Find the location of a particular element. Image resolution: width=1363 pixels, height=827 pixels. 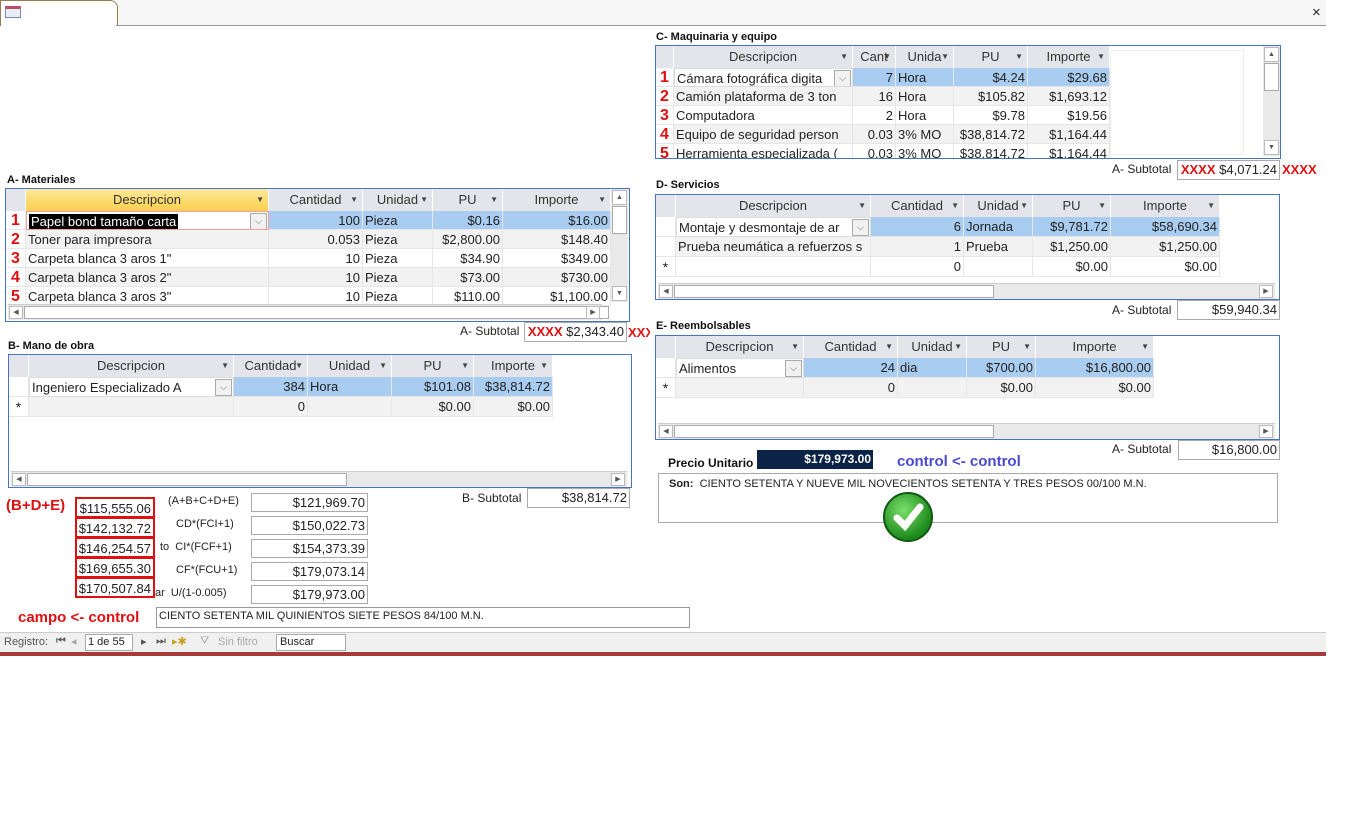

control-value-field: $170,507.84 is located at coordinates (115, 587).